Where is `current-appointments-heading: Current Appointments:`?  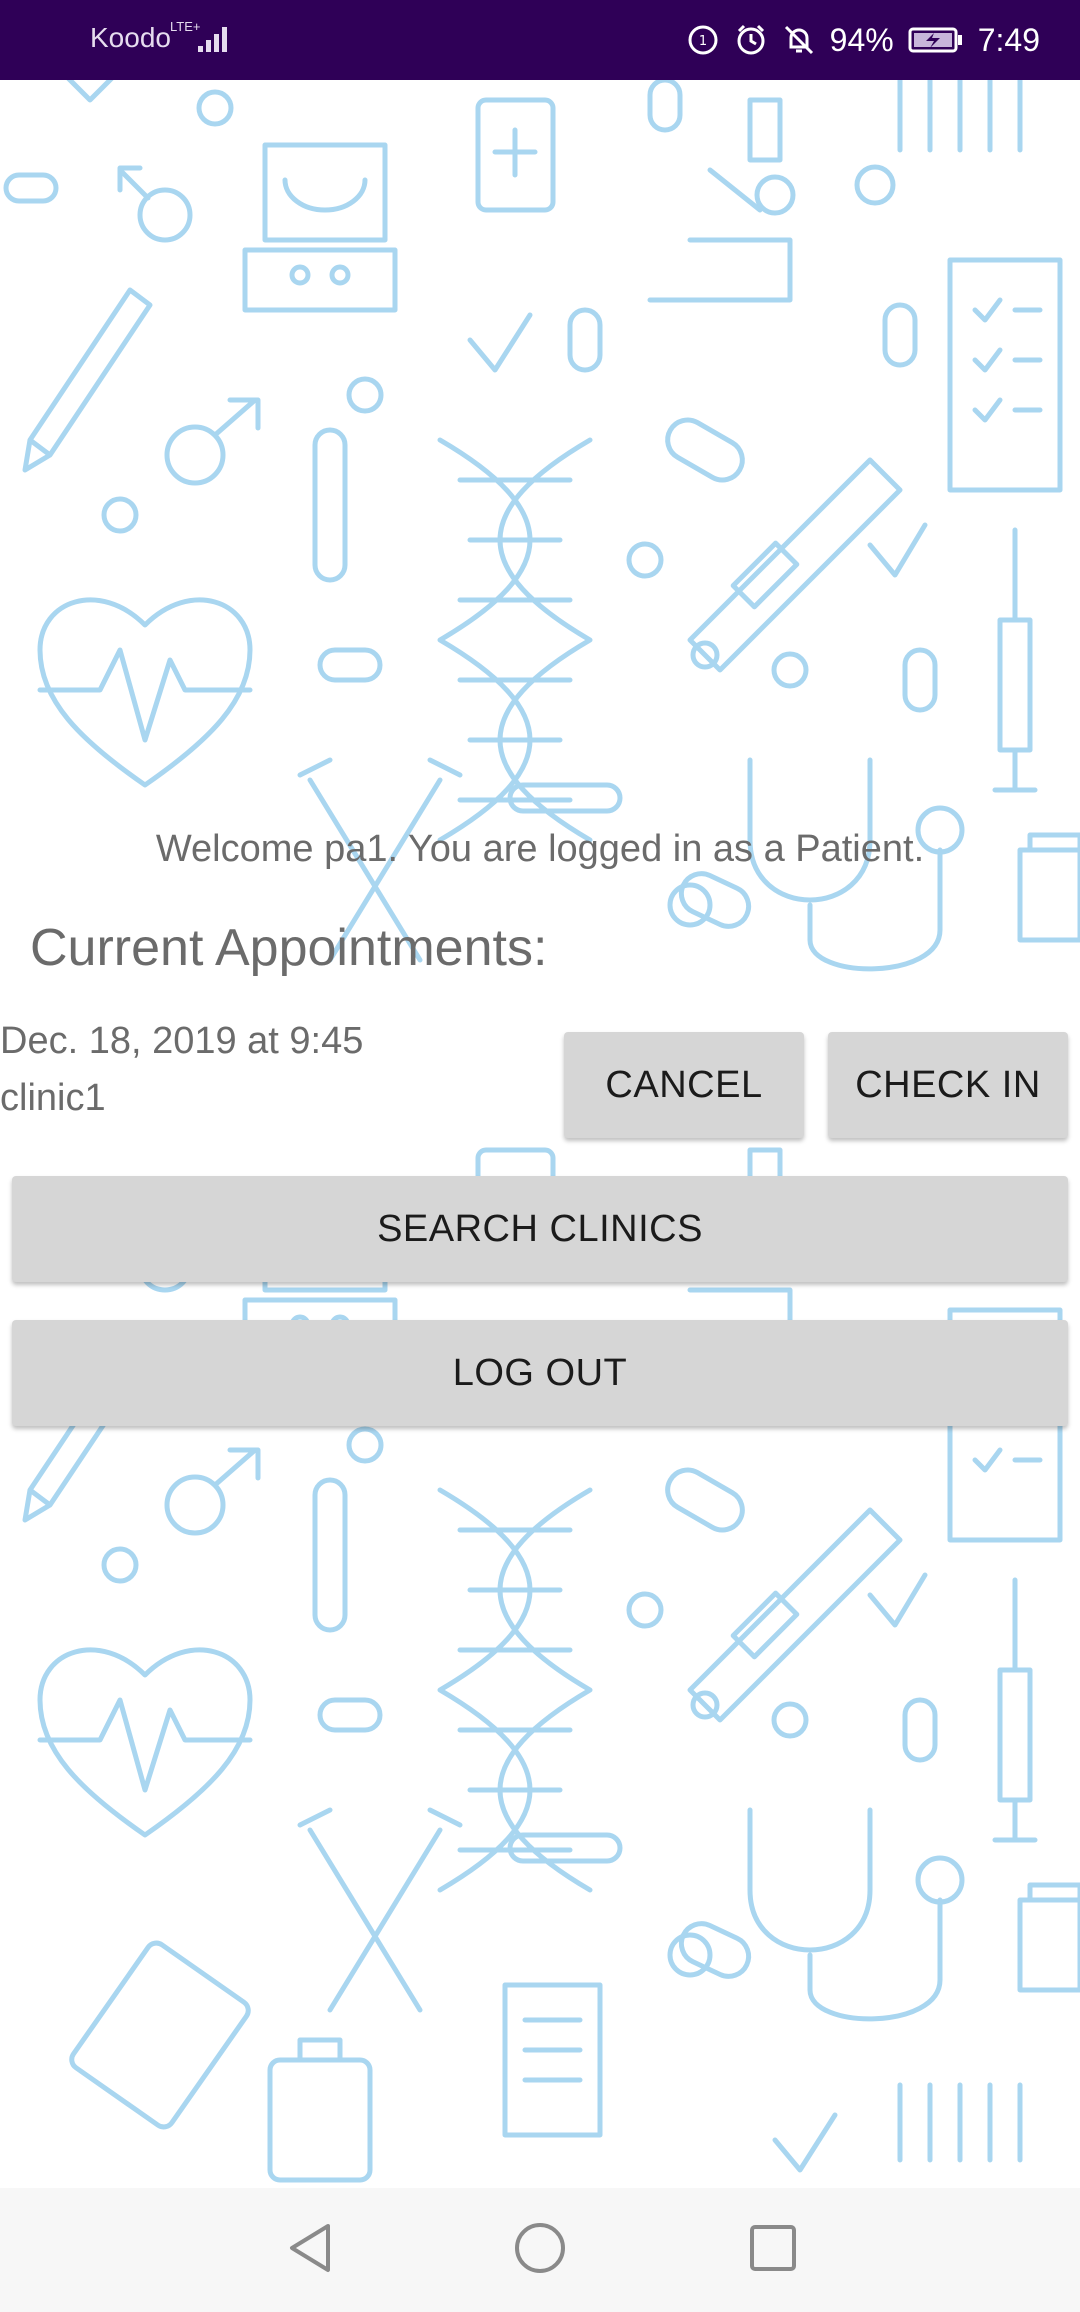 current-appointments-heading: Current Appointments: is located at coordinates (289, 948).